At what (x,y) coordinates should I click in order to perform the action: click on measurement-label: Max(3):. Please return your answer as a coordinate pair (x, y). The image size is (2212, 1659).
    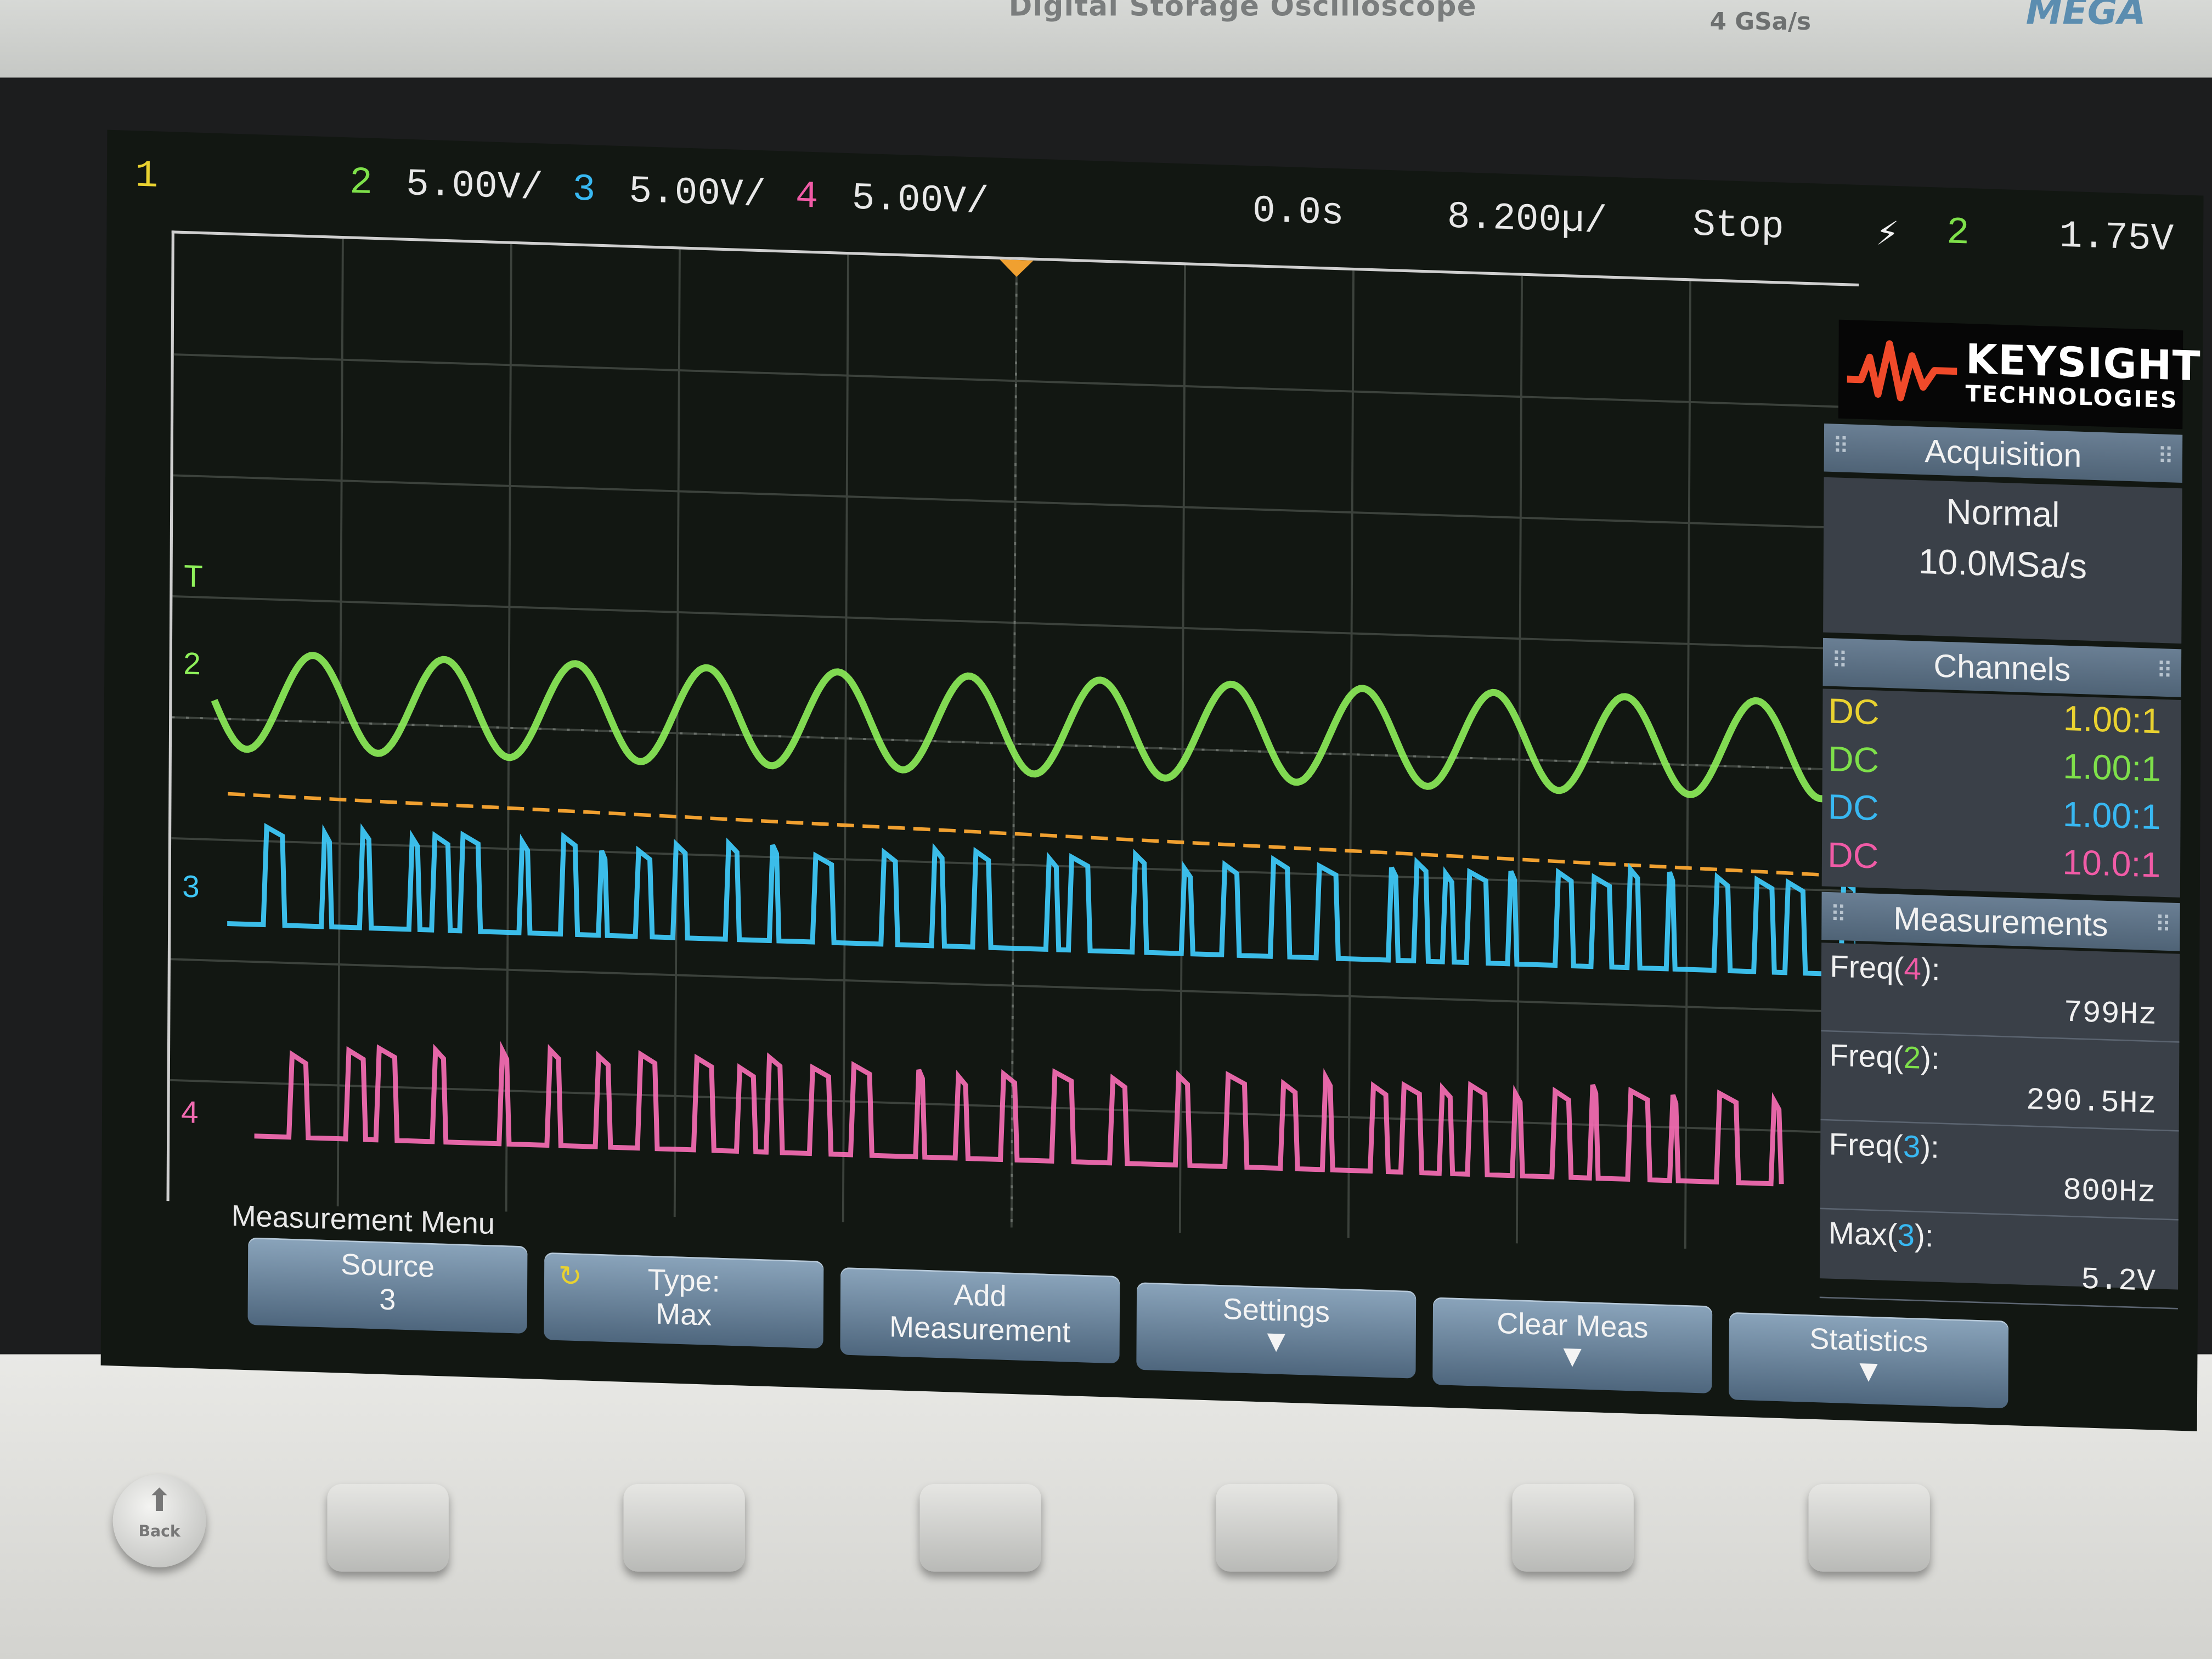
    Looking at the image, I should click on (1881, 1235).